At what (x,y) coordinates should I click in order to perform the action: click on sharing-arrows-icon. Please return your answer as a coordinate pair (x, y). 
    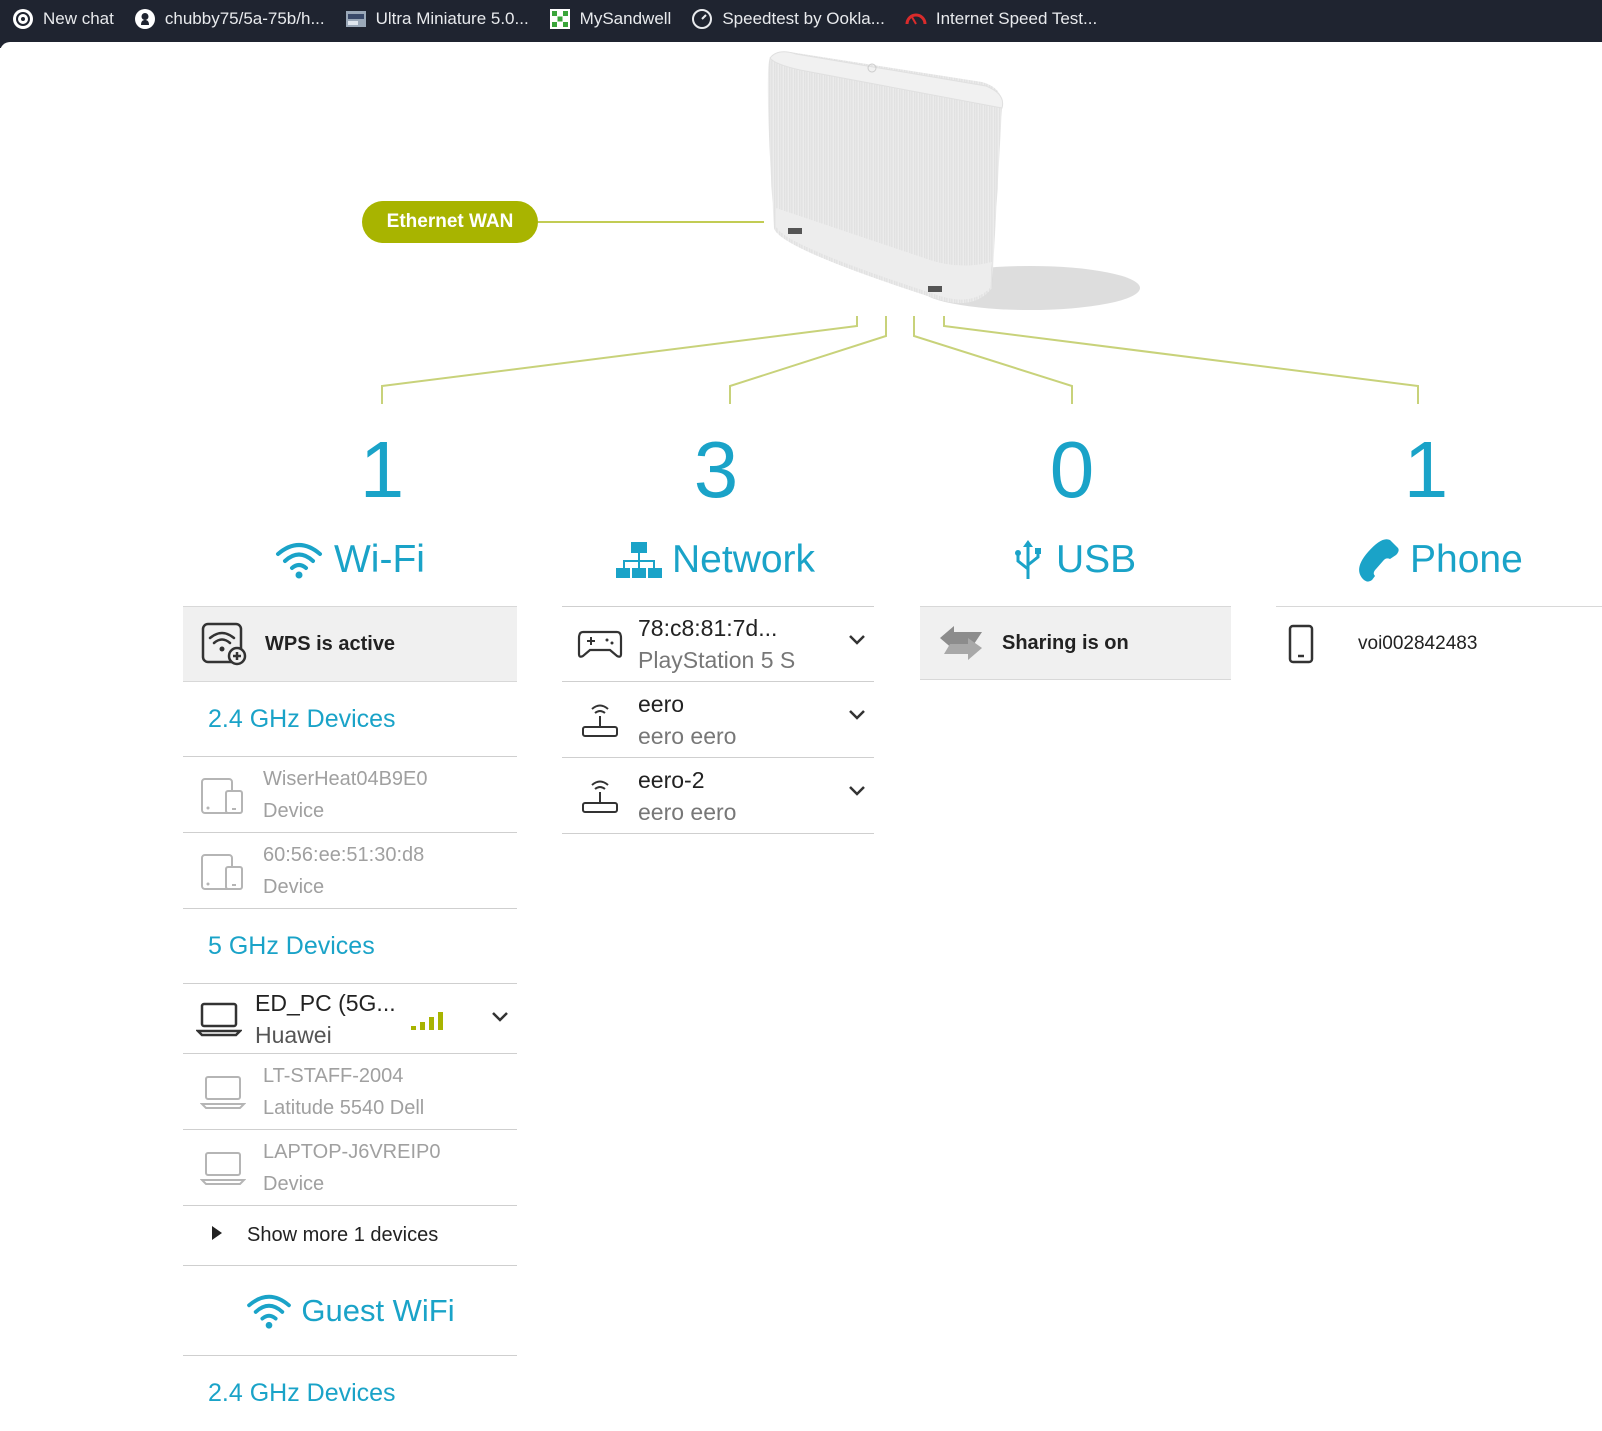
    Looking at the image, I should click on (961, 643).